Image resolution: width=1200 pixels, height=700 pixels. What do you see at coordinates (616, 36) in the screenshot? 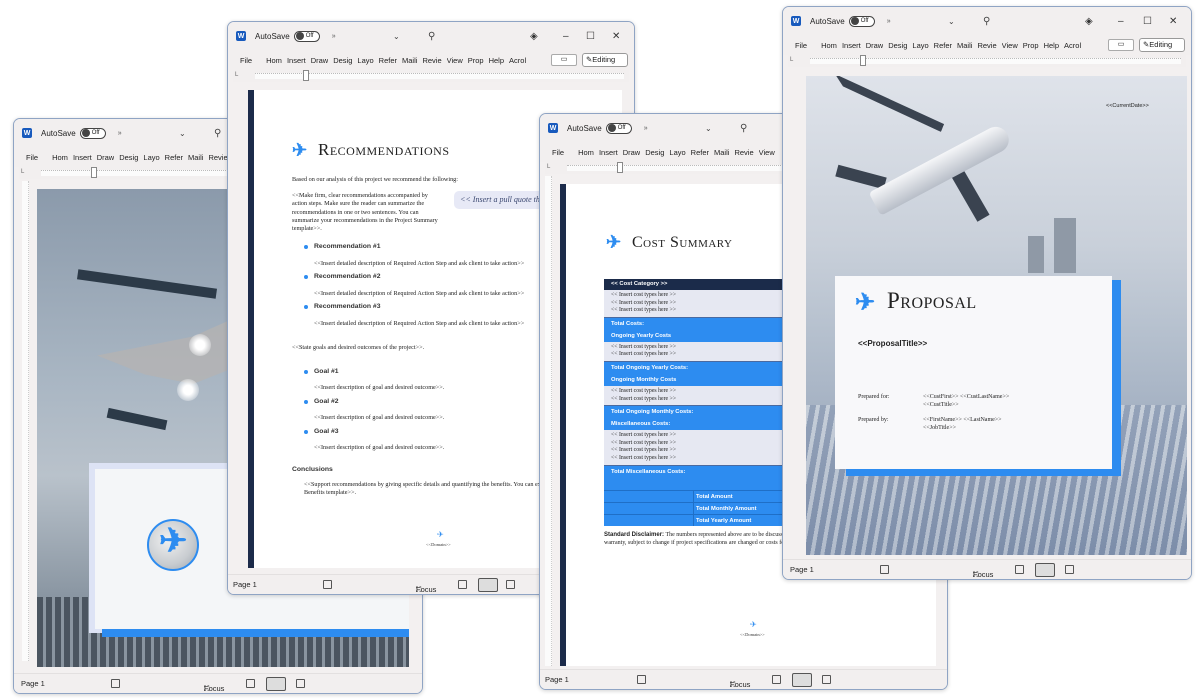
I see `close-icon: ✕` at bounding box center [616, 36].